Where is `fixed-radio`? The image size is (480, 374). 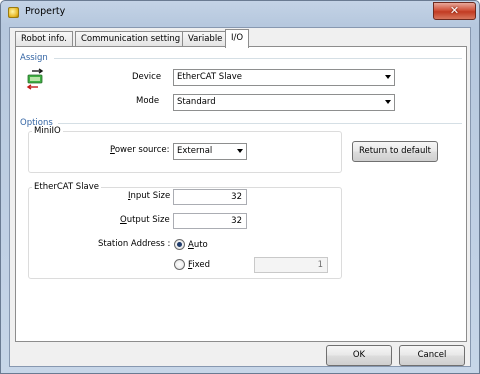
fixed-radio is located at coordinates (179, 264).